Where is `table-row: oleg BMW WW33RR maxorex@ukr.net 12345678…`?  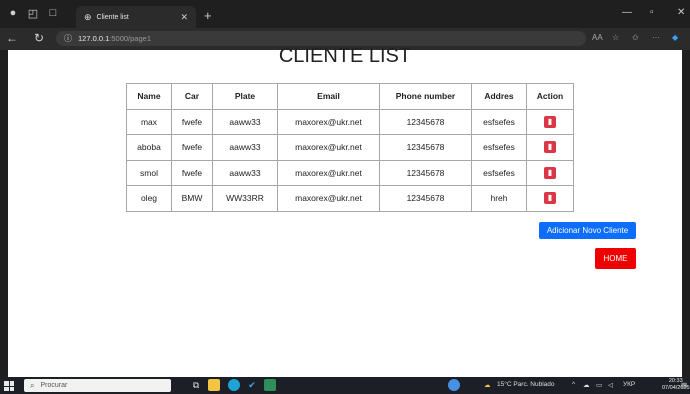 table-row: oleg BMW WW33RR maxorex@ukr.net 12345678… is located at coordinates (350, 198).